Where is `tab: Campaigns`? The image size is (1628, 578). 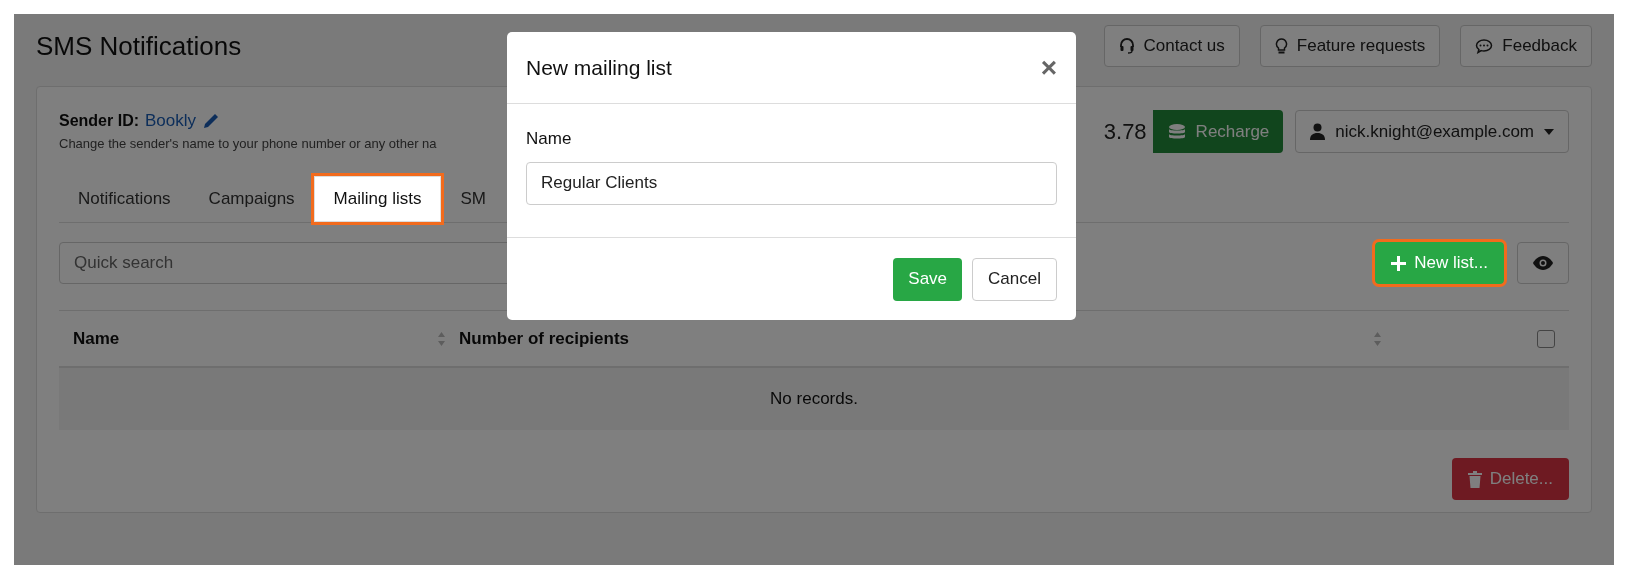
tab: Campaigns is located at coordinates (251, 199).